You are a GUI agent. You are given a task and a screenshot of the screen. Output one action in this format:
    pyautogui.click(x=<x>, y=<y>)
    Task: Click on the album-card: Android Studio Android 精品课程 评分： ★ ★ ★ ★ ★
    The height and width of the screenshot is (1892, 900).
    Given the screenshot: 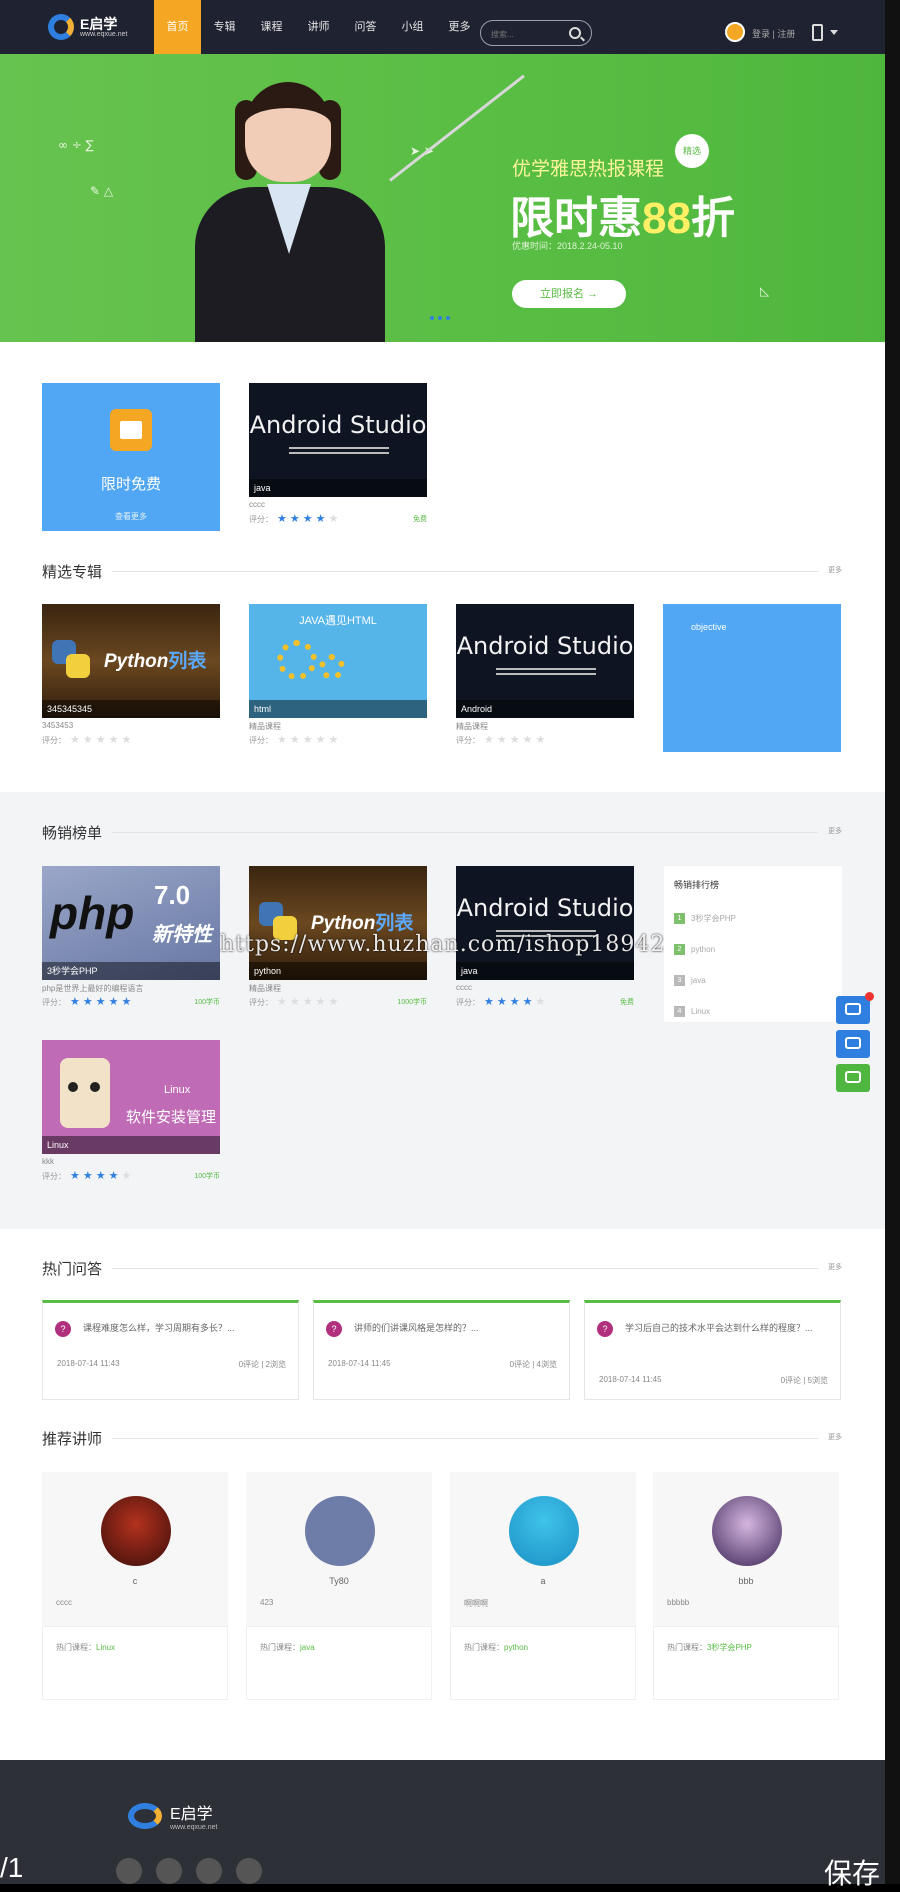 What is the action you would take?
    pyautogui.click(x=545, y=675)
    